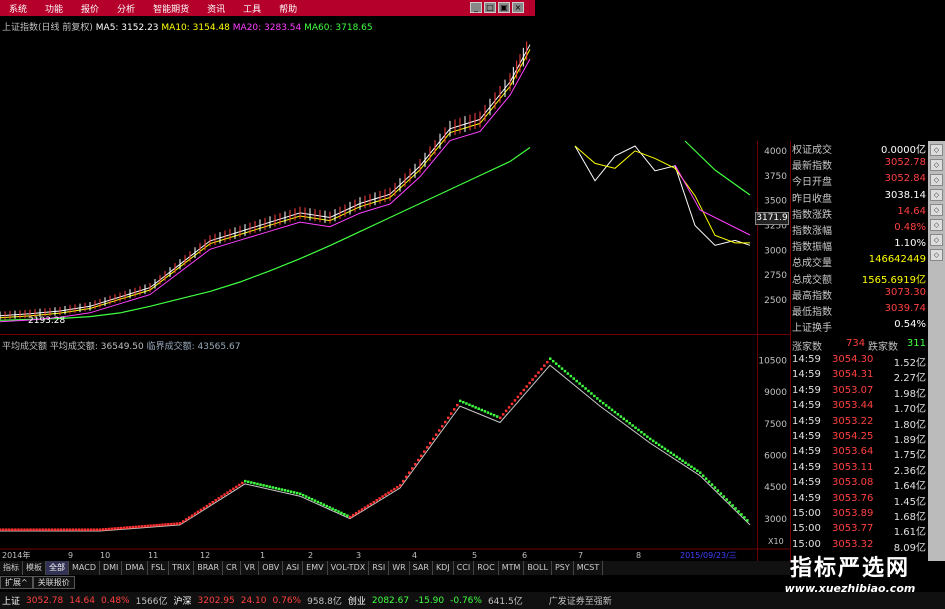 Image resolution: width=945 pixels, height=609 pixels. Describe the element at coordinates (16, 555) in the screenshot. I see `x-tick: 2014年` at that location.